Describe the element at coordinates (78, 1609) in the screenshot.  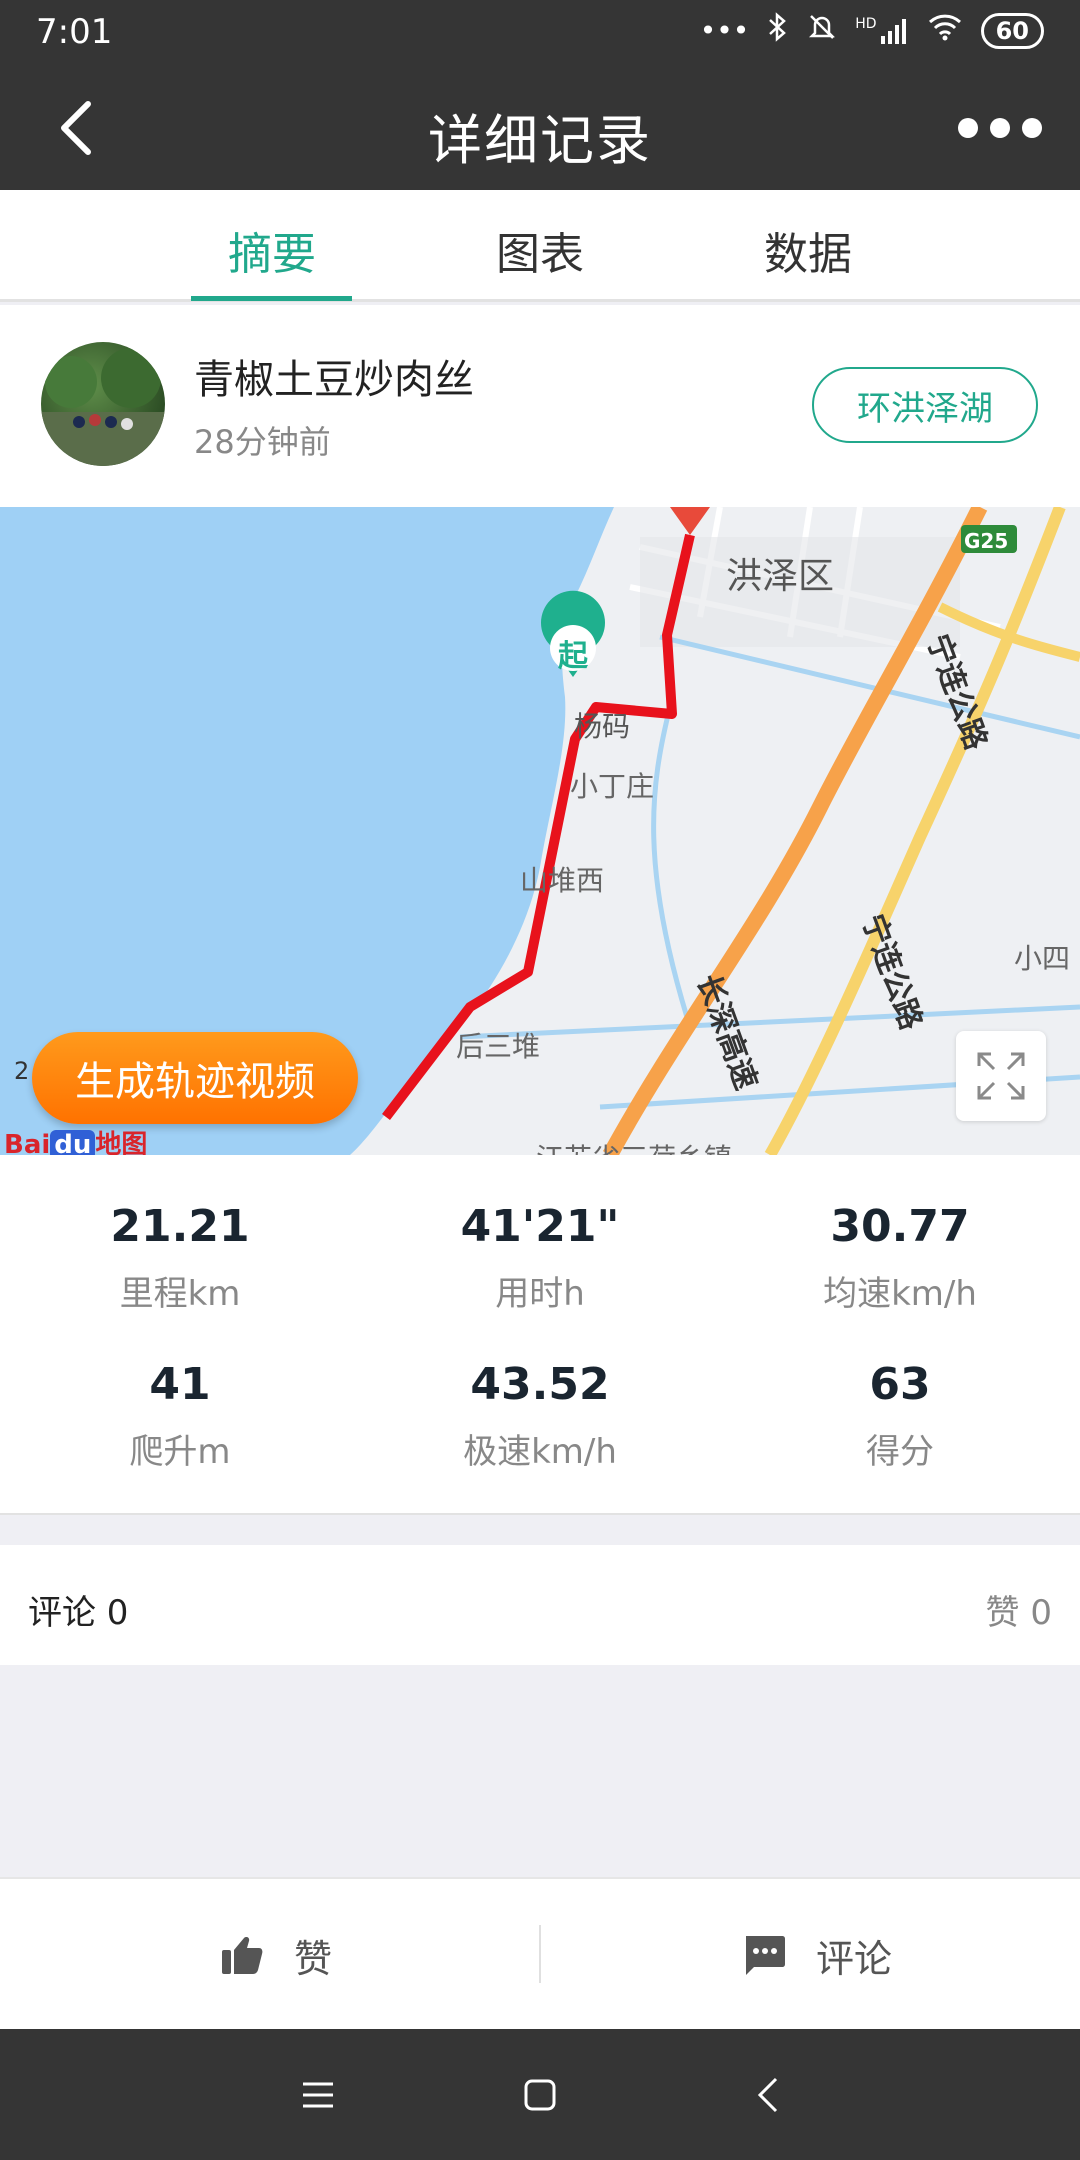
I see `comment-count: 评论 0` at that location.